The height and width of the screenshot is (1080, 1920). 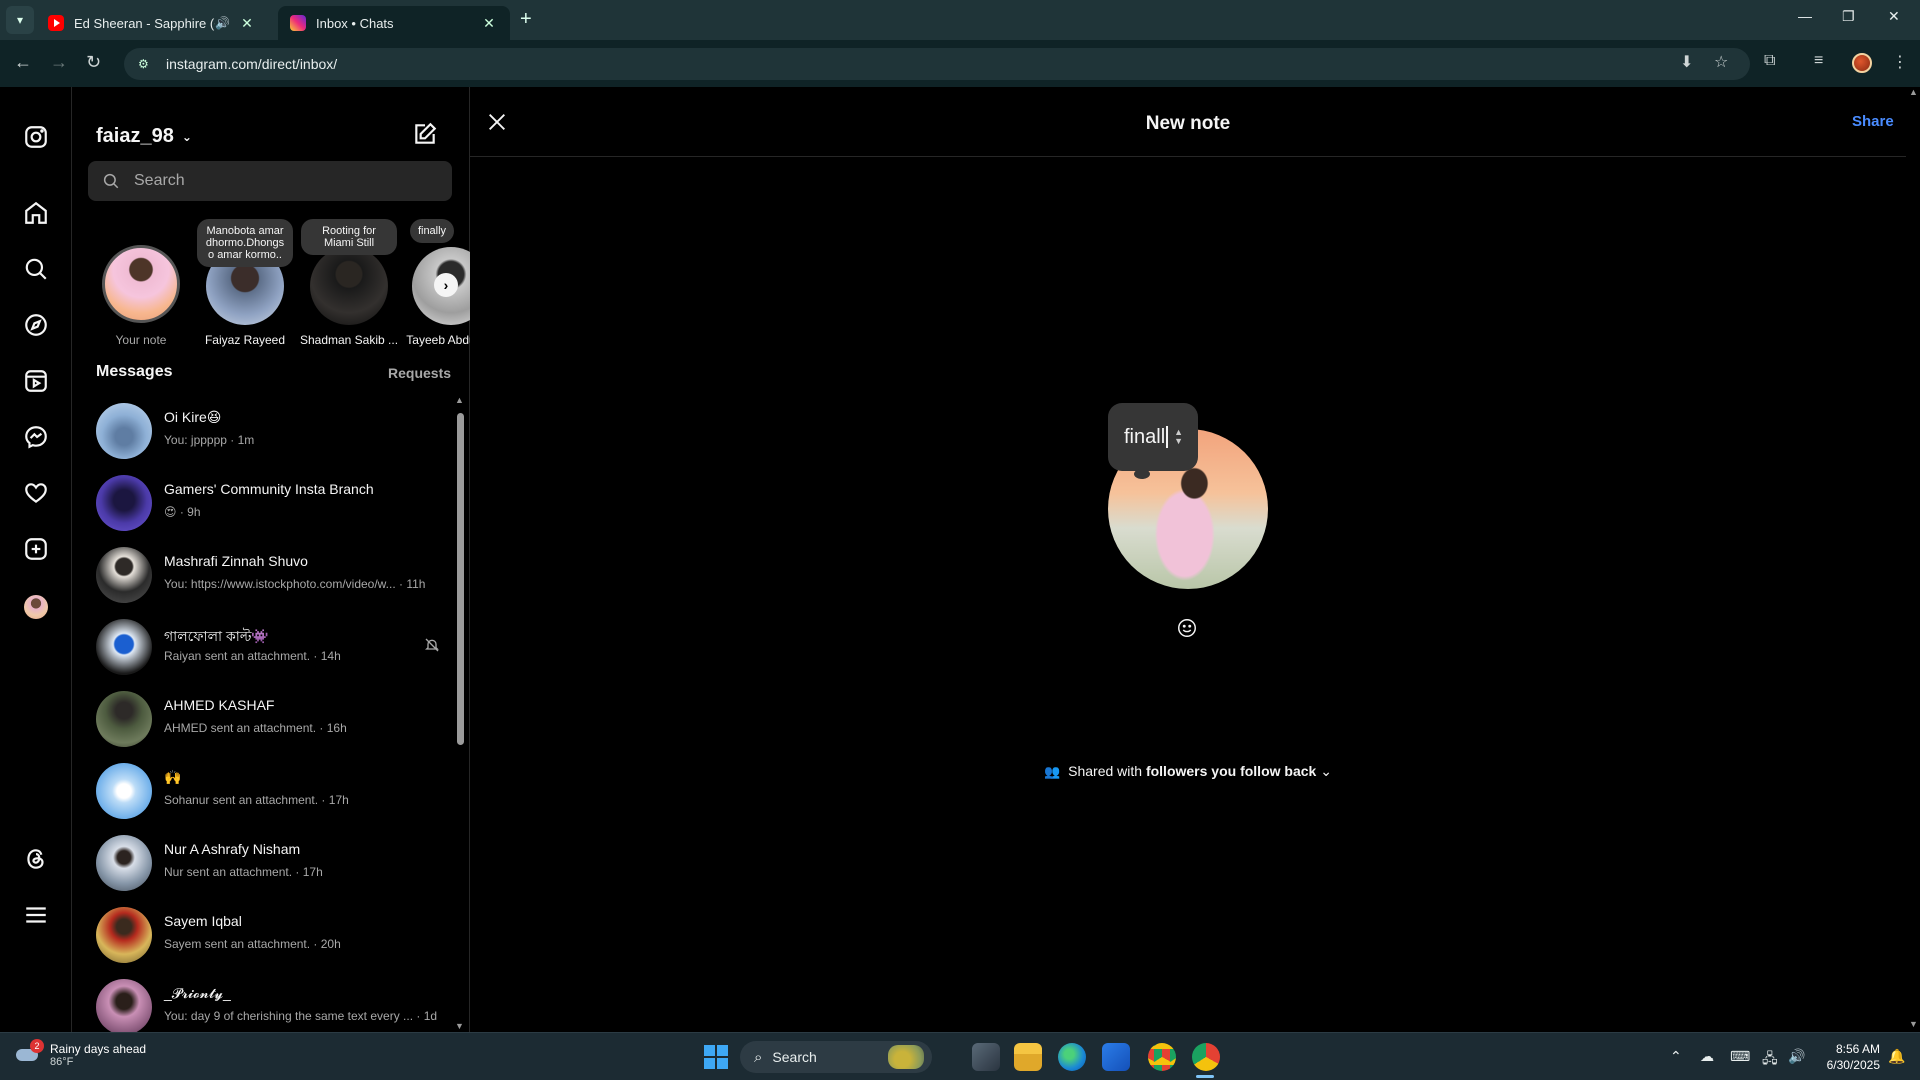 I want to click on emoji-icon, so click(x=1187, y=628).